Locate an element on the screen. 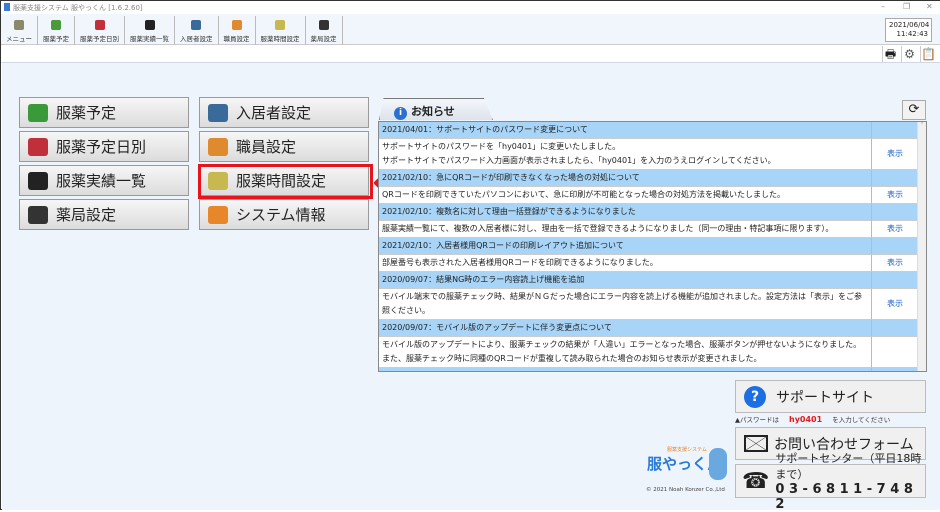  notice-title-row: 2020/09/07：モバイル版のアップデートに伴う変更点について is located at coordinates (652, 328).